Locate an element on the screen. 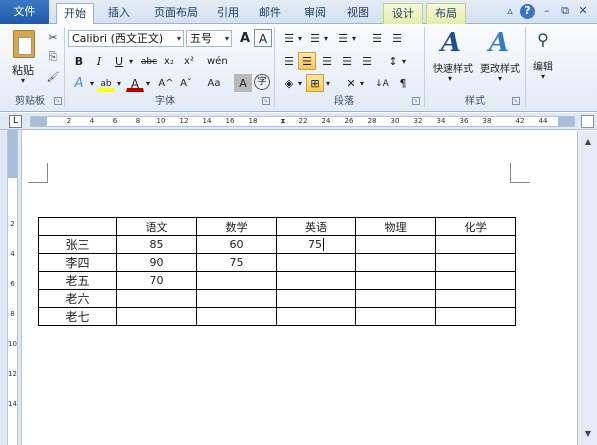  italic-button: I is located at coordinates (99, 61).